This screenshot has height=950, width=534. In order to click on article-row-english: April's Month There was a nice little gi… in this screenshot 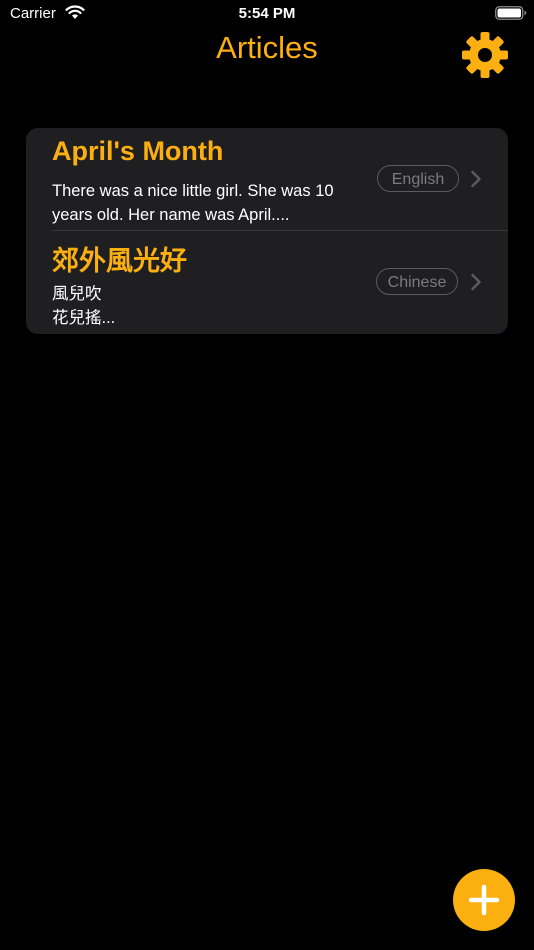, I will do `click(267, 179)`.